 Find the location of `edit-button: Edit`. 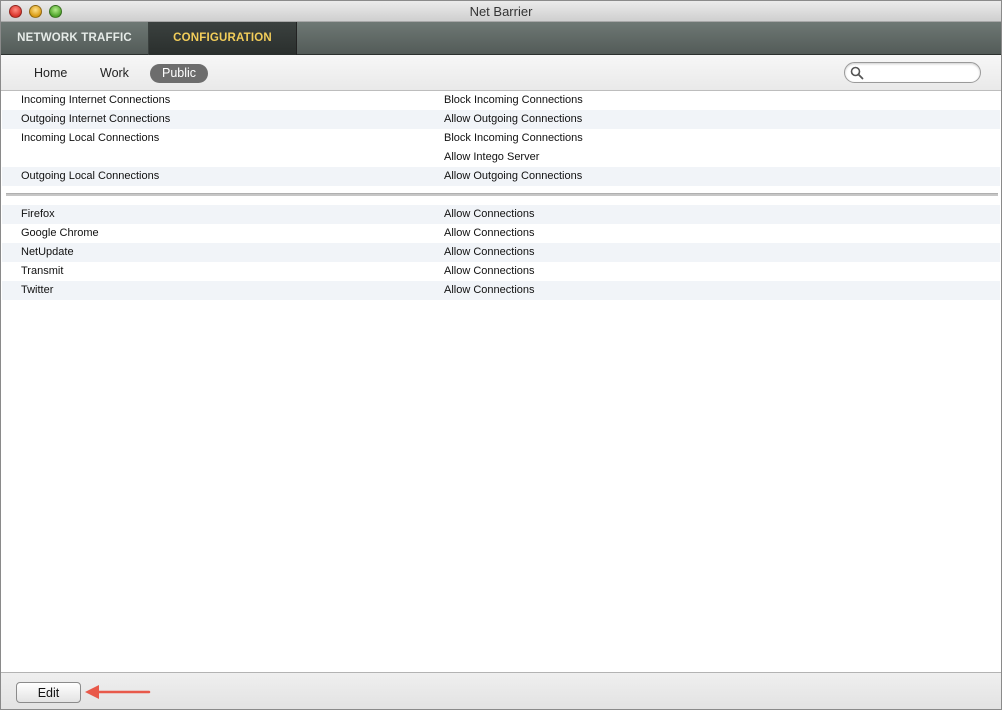

edit-button: Edit is located at coordinates (48, 692).